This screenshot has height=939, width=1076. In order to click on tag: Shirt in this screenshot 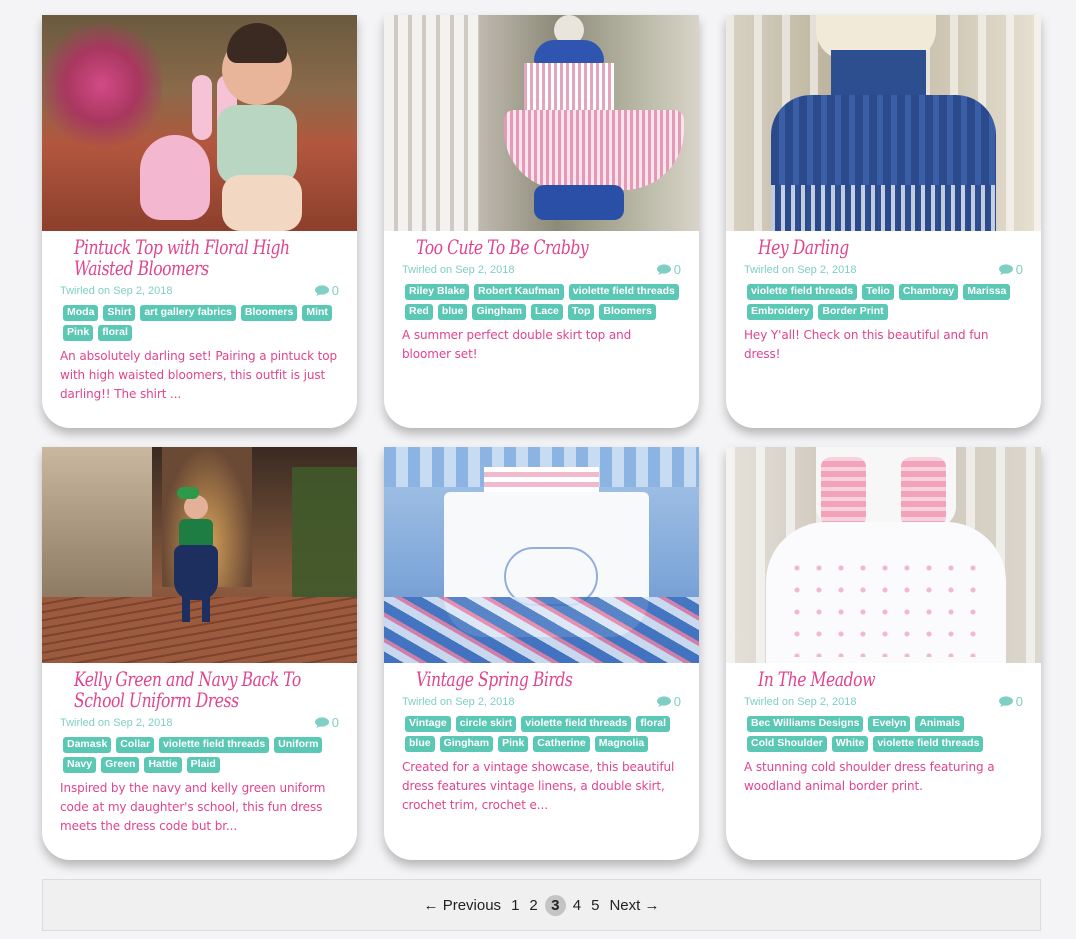, I will do `click(119, 313)`.